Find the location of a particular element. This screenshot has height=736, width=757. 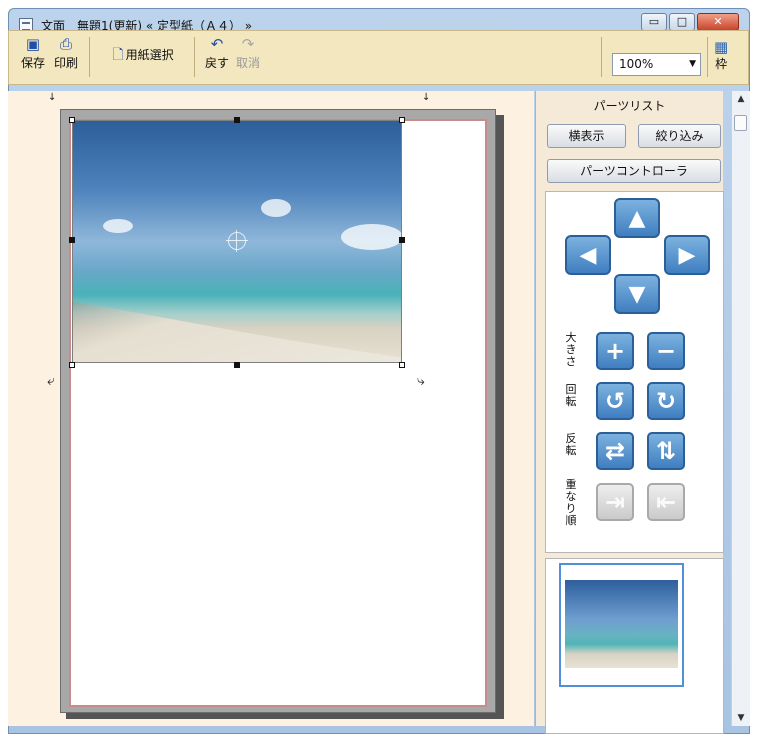

plus-icon: + is located at coordinates (615, 351).